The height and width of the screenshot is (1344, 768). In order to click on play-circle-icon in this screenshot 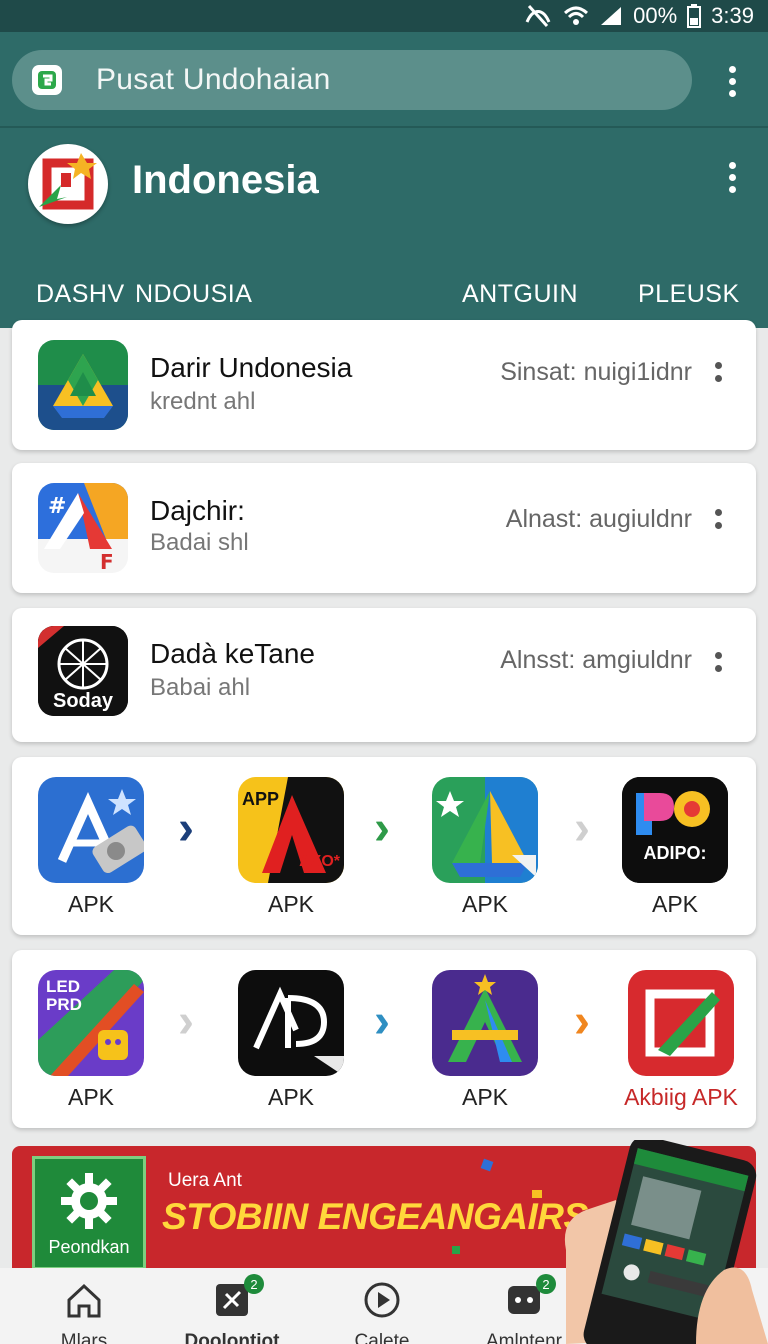, I will do `click(382, 1300)`.